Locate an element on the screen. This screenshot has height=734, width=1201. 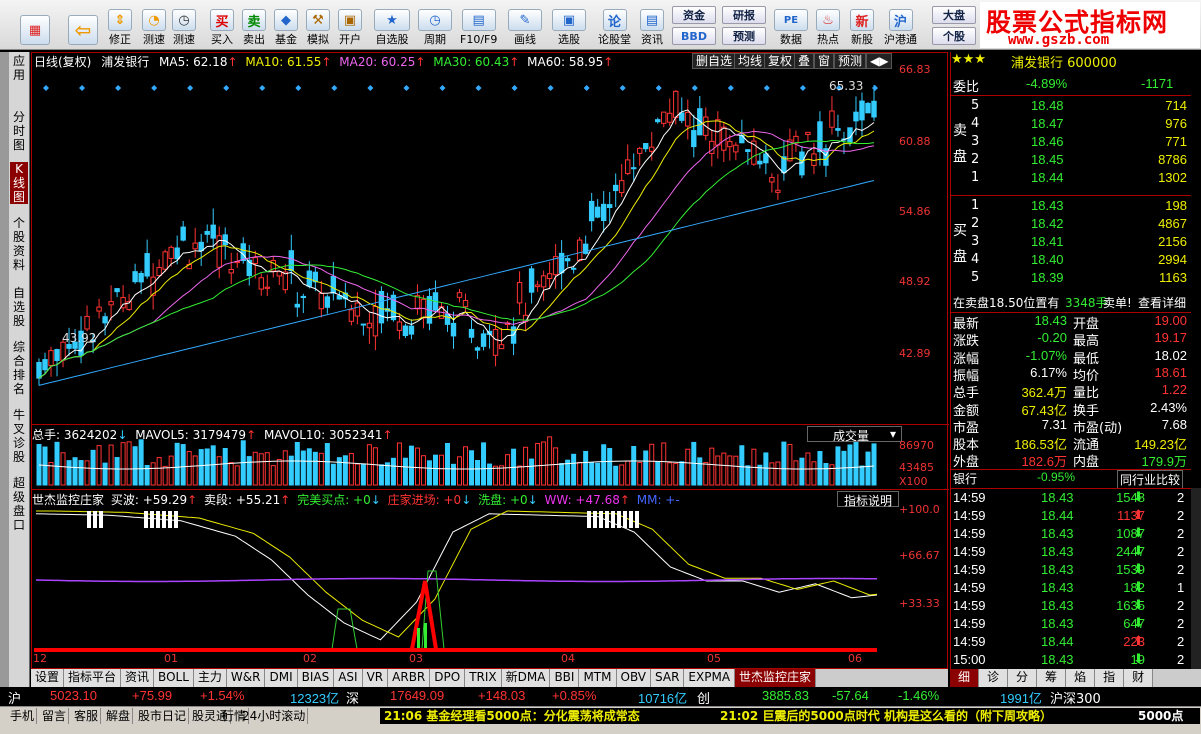
indicator-tab: EXPMA is located at coordinates (710, 678).